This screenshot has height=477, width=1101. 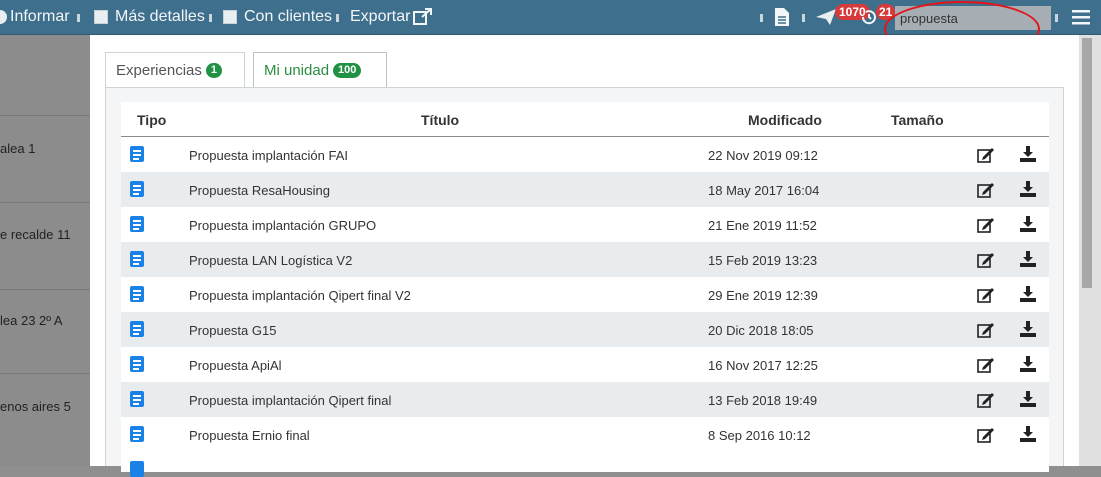 I want to click on informar-button: Informar, so click(x=35, y=17).